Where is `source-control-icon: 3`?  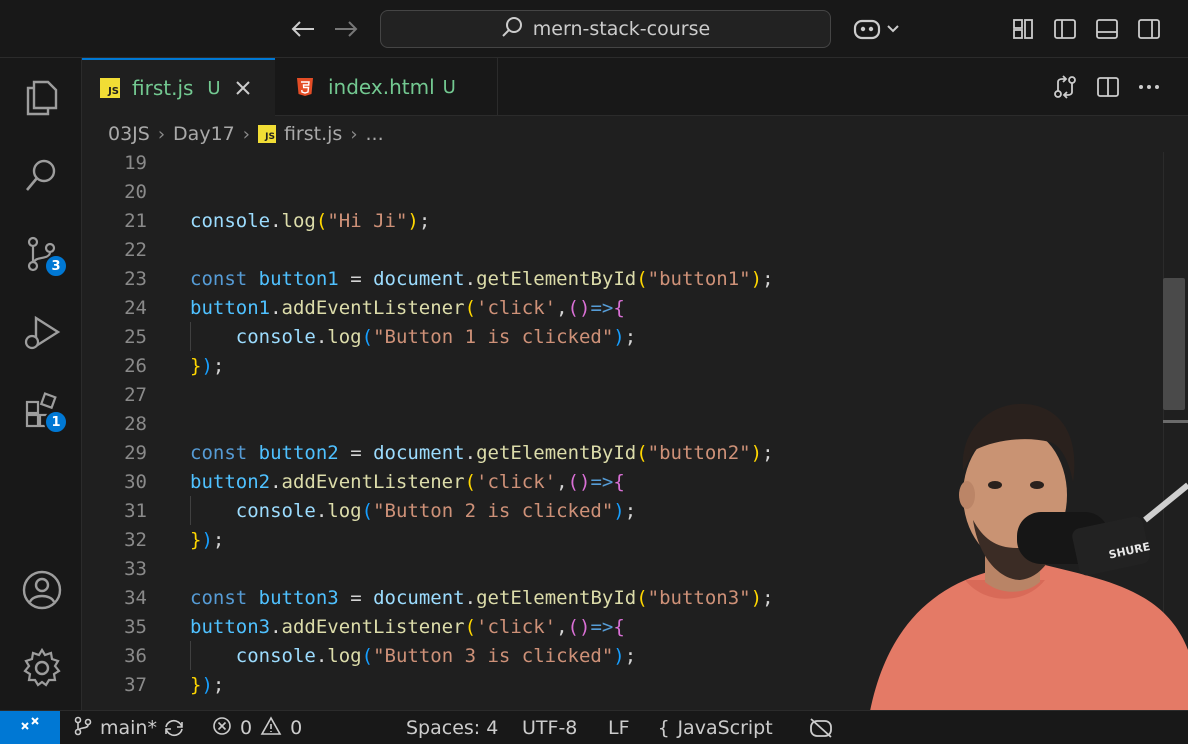
source-control-icon: 3 is located at coordinates (43, 254).